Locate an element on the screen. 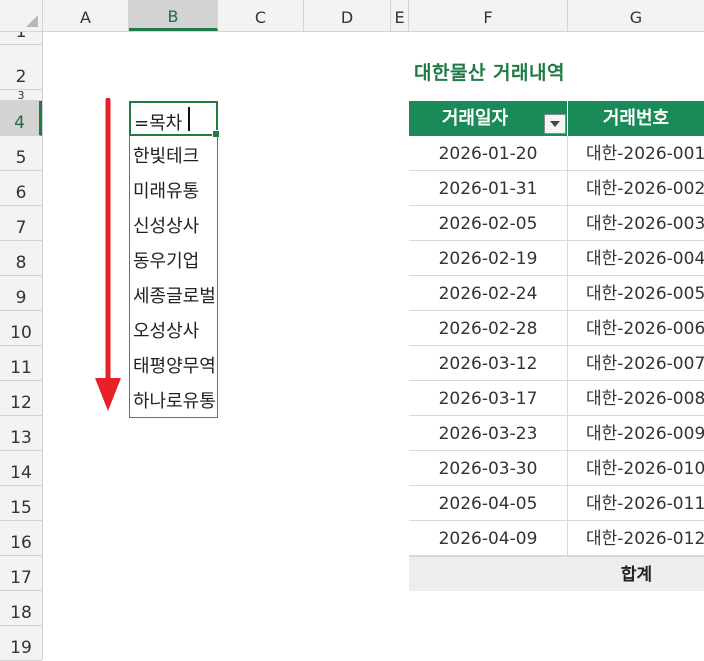  row-header-10: 10 is located at coordinates (21, 328).